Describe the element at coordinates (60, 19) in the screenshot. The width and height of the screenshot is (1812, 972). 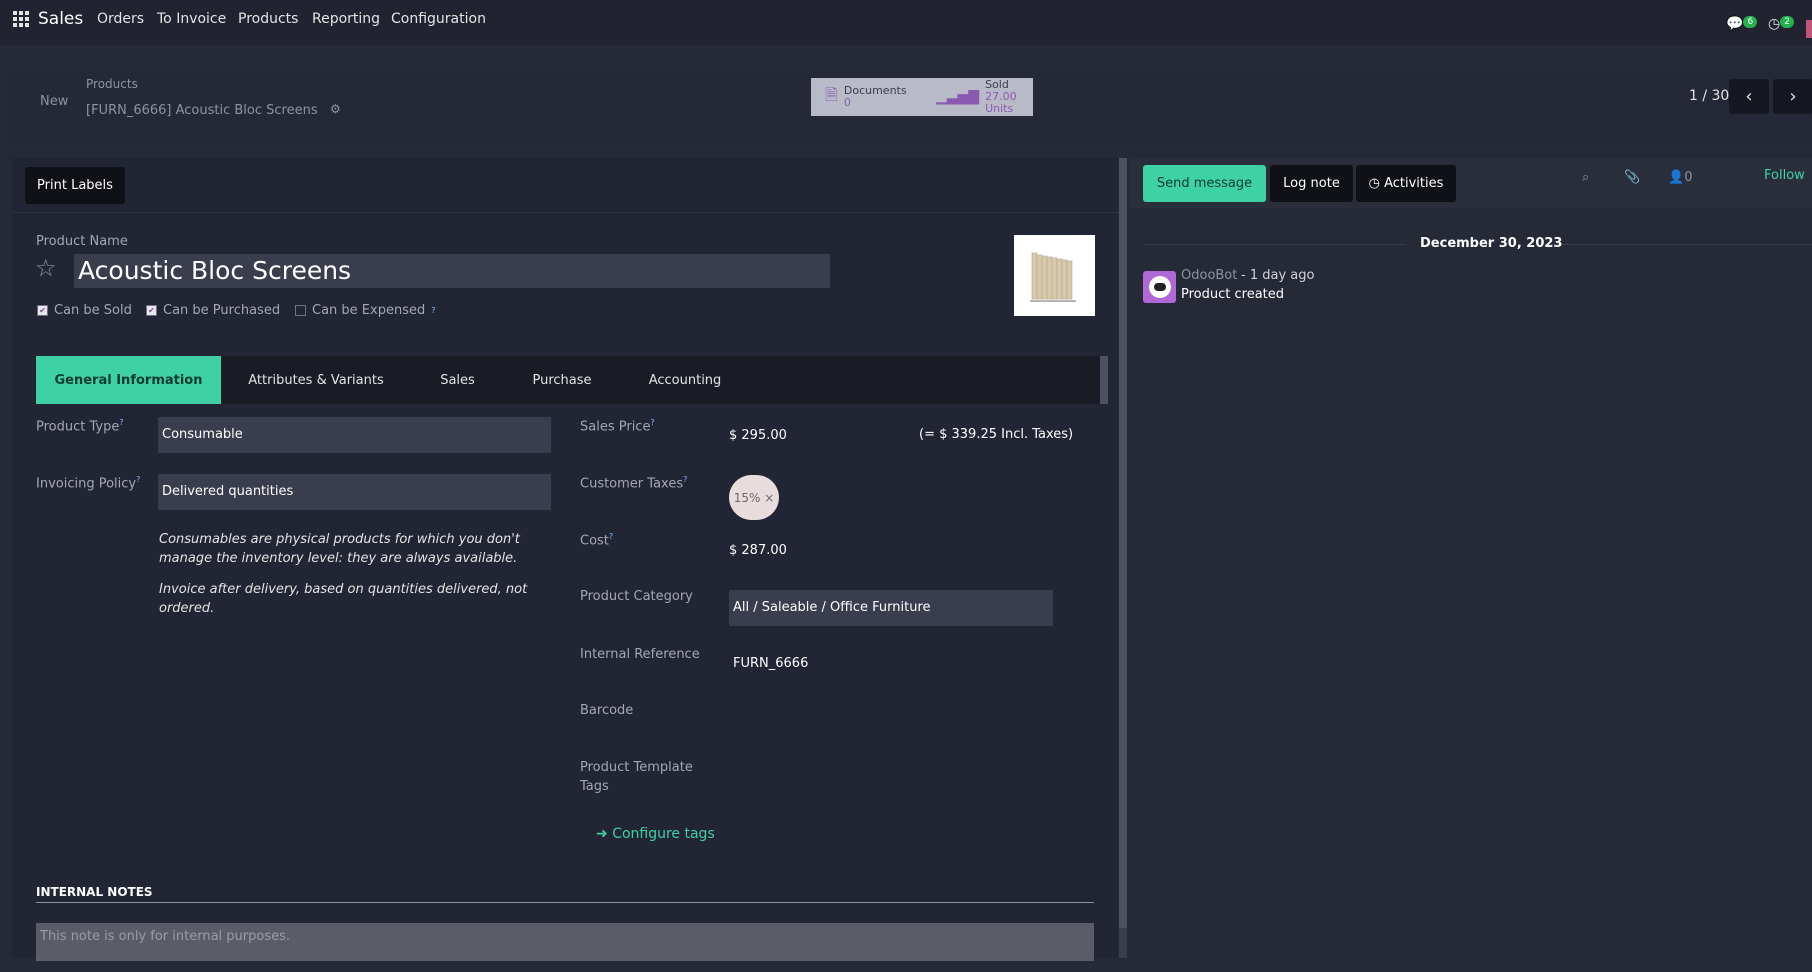
I see `app-brand: Sales` at that location.